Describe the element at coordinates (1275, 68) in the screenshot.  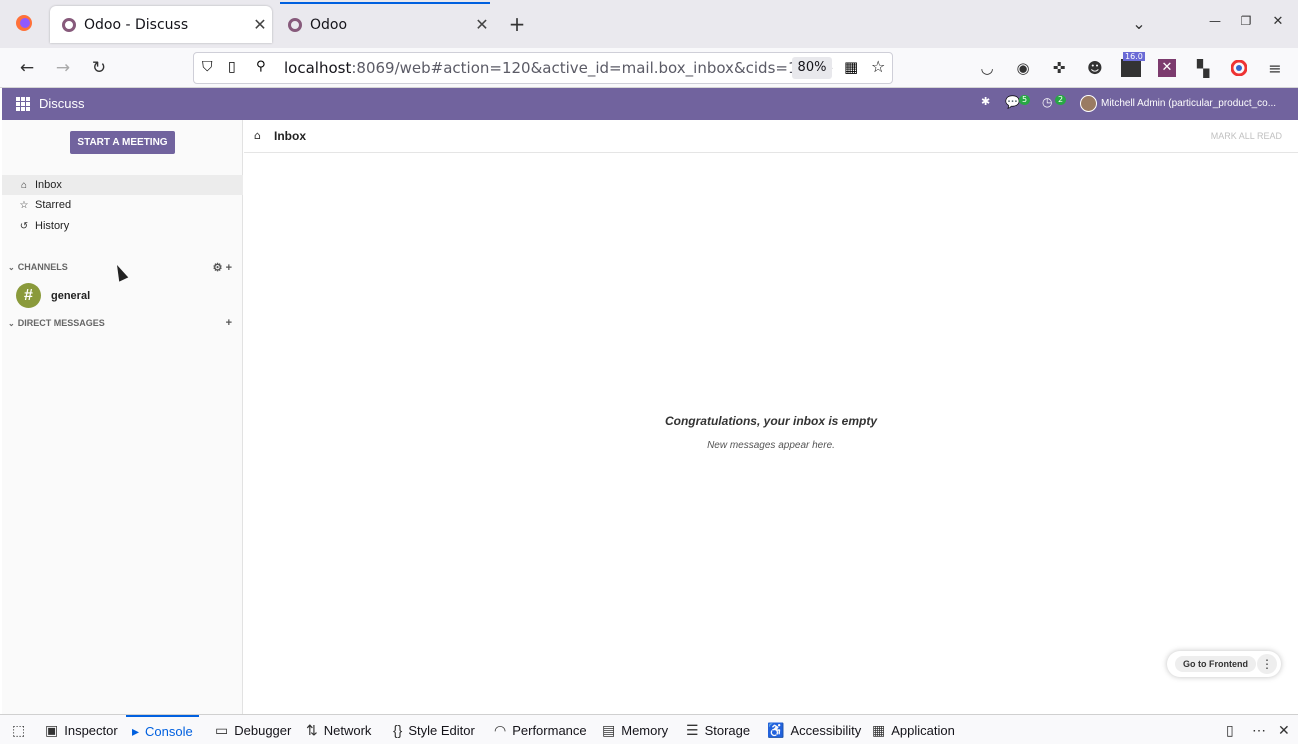
I see `menu-icon: ≡` at that location.